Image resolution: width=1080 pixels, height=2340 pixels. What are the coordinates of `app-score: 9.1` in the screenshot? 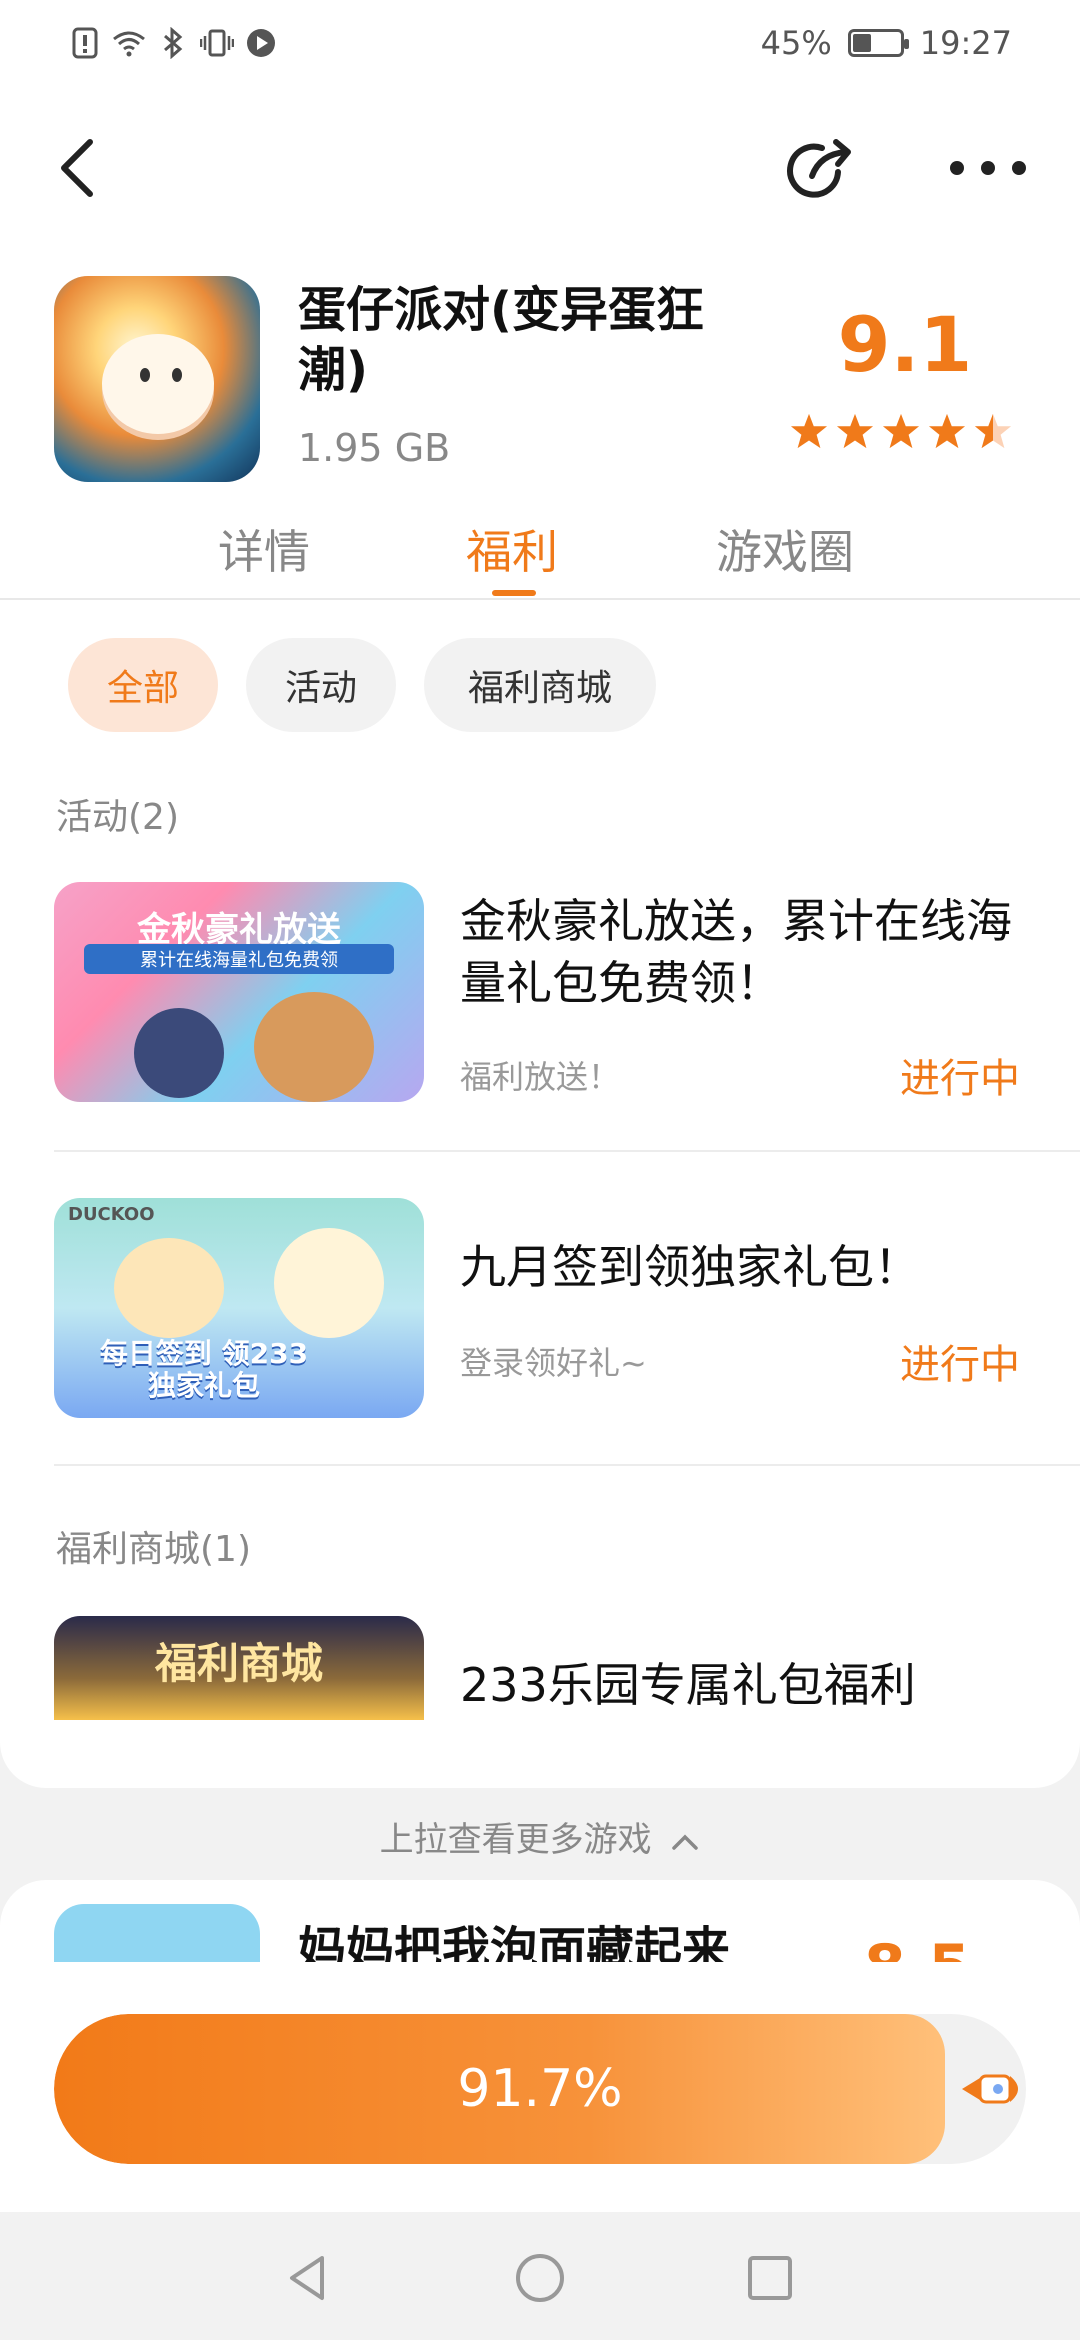 It's located at (905, 344).